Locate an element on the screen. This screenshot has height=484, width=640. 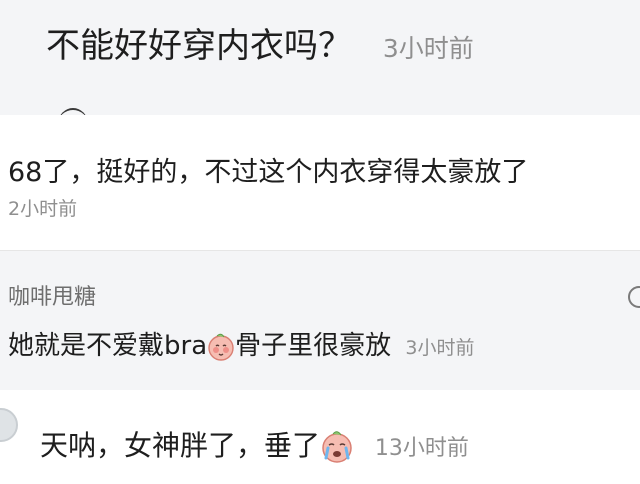
crying-face-emoji-icon is located at coordinates (337, 447).